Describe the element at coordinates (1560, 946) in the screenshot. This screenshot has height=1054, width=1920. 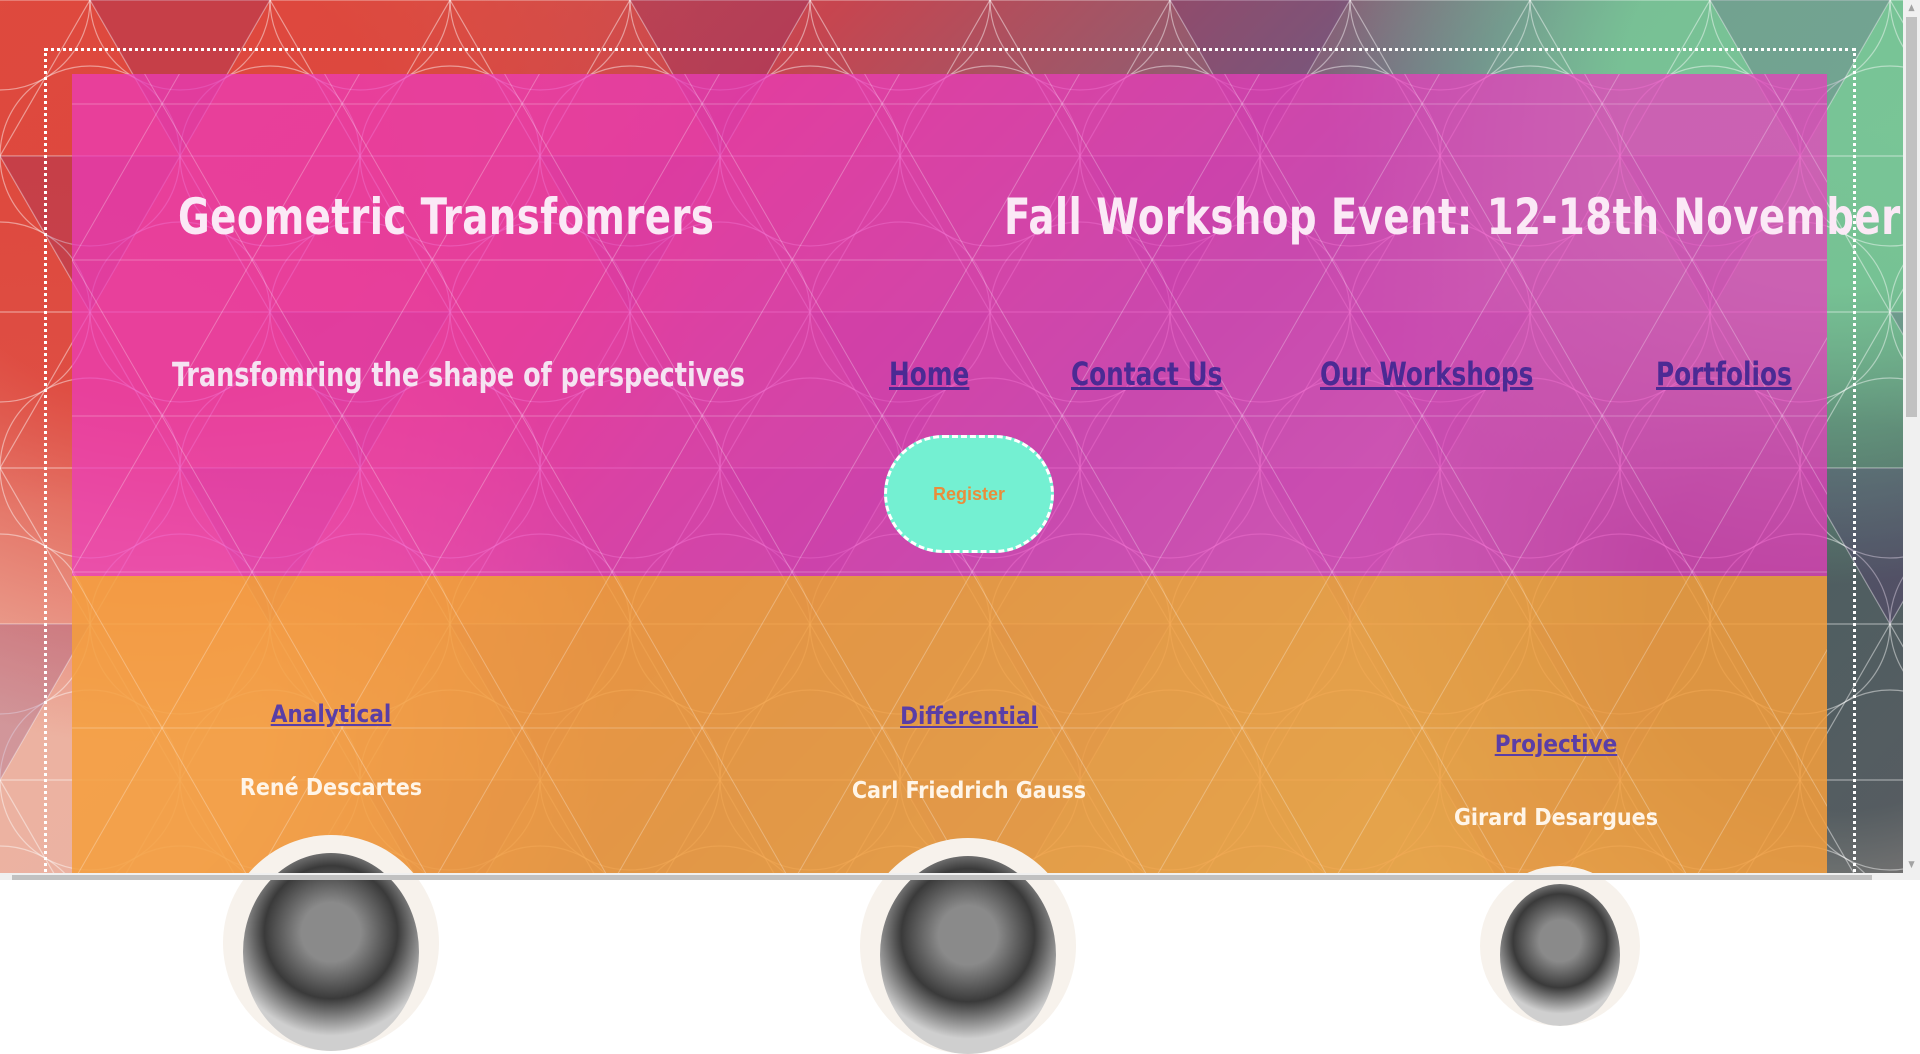
I see `desargues-portrait` at that location.